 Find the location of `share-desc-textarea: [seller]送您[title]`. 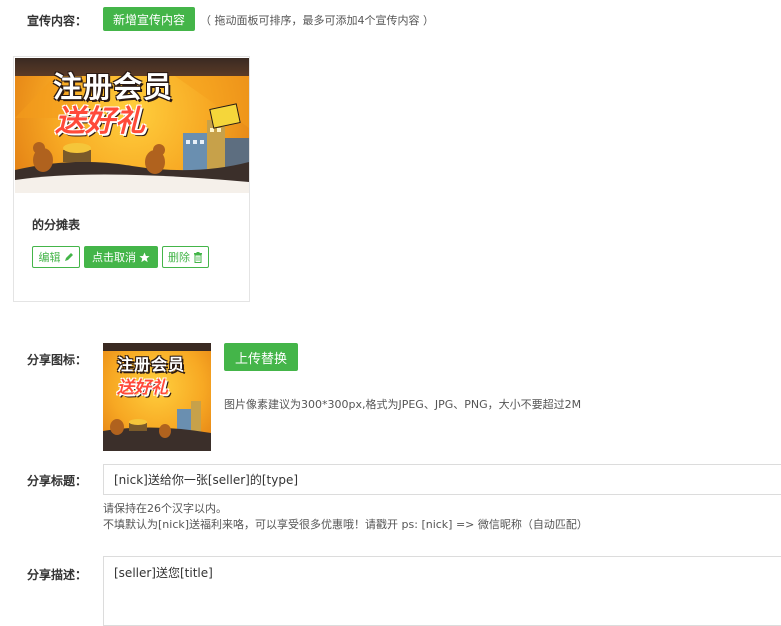

share-desc-textarea: [seller]送您[title] is located at coordinates (442, 591).